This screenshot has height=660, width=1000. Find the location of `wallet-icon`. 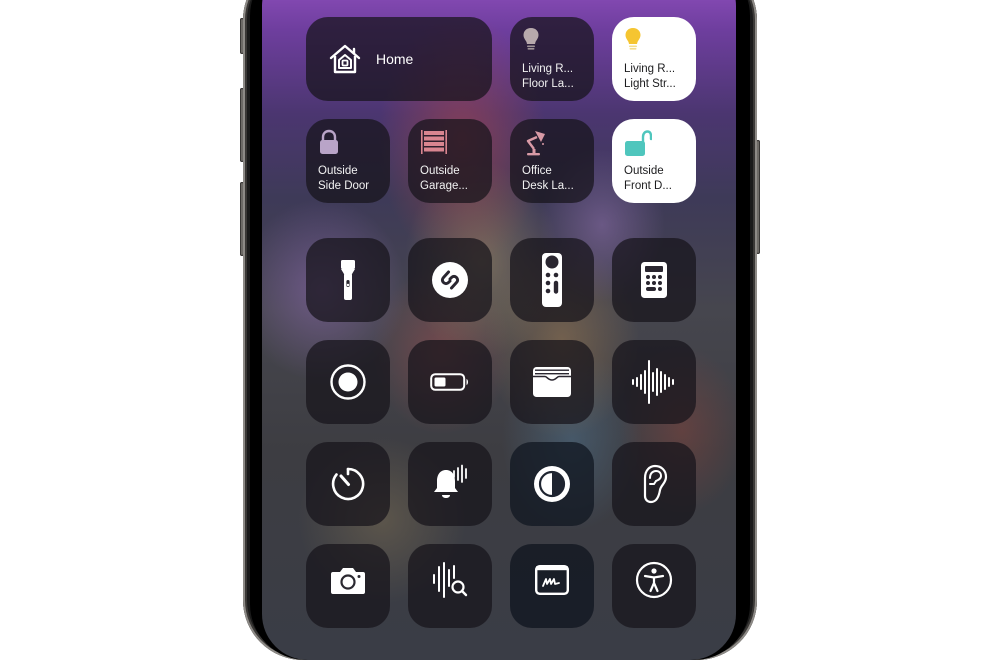

wallet-icon is located at coordinates (552, 382).